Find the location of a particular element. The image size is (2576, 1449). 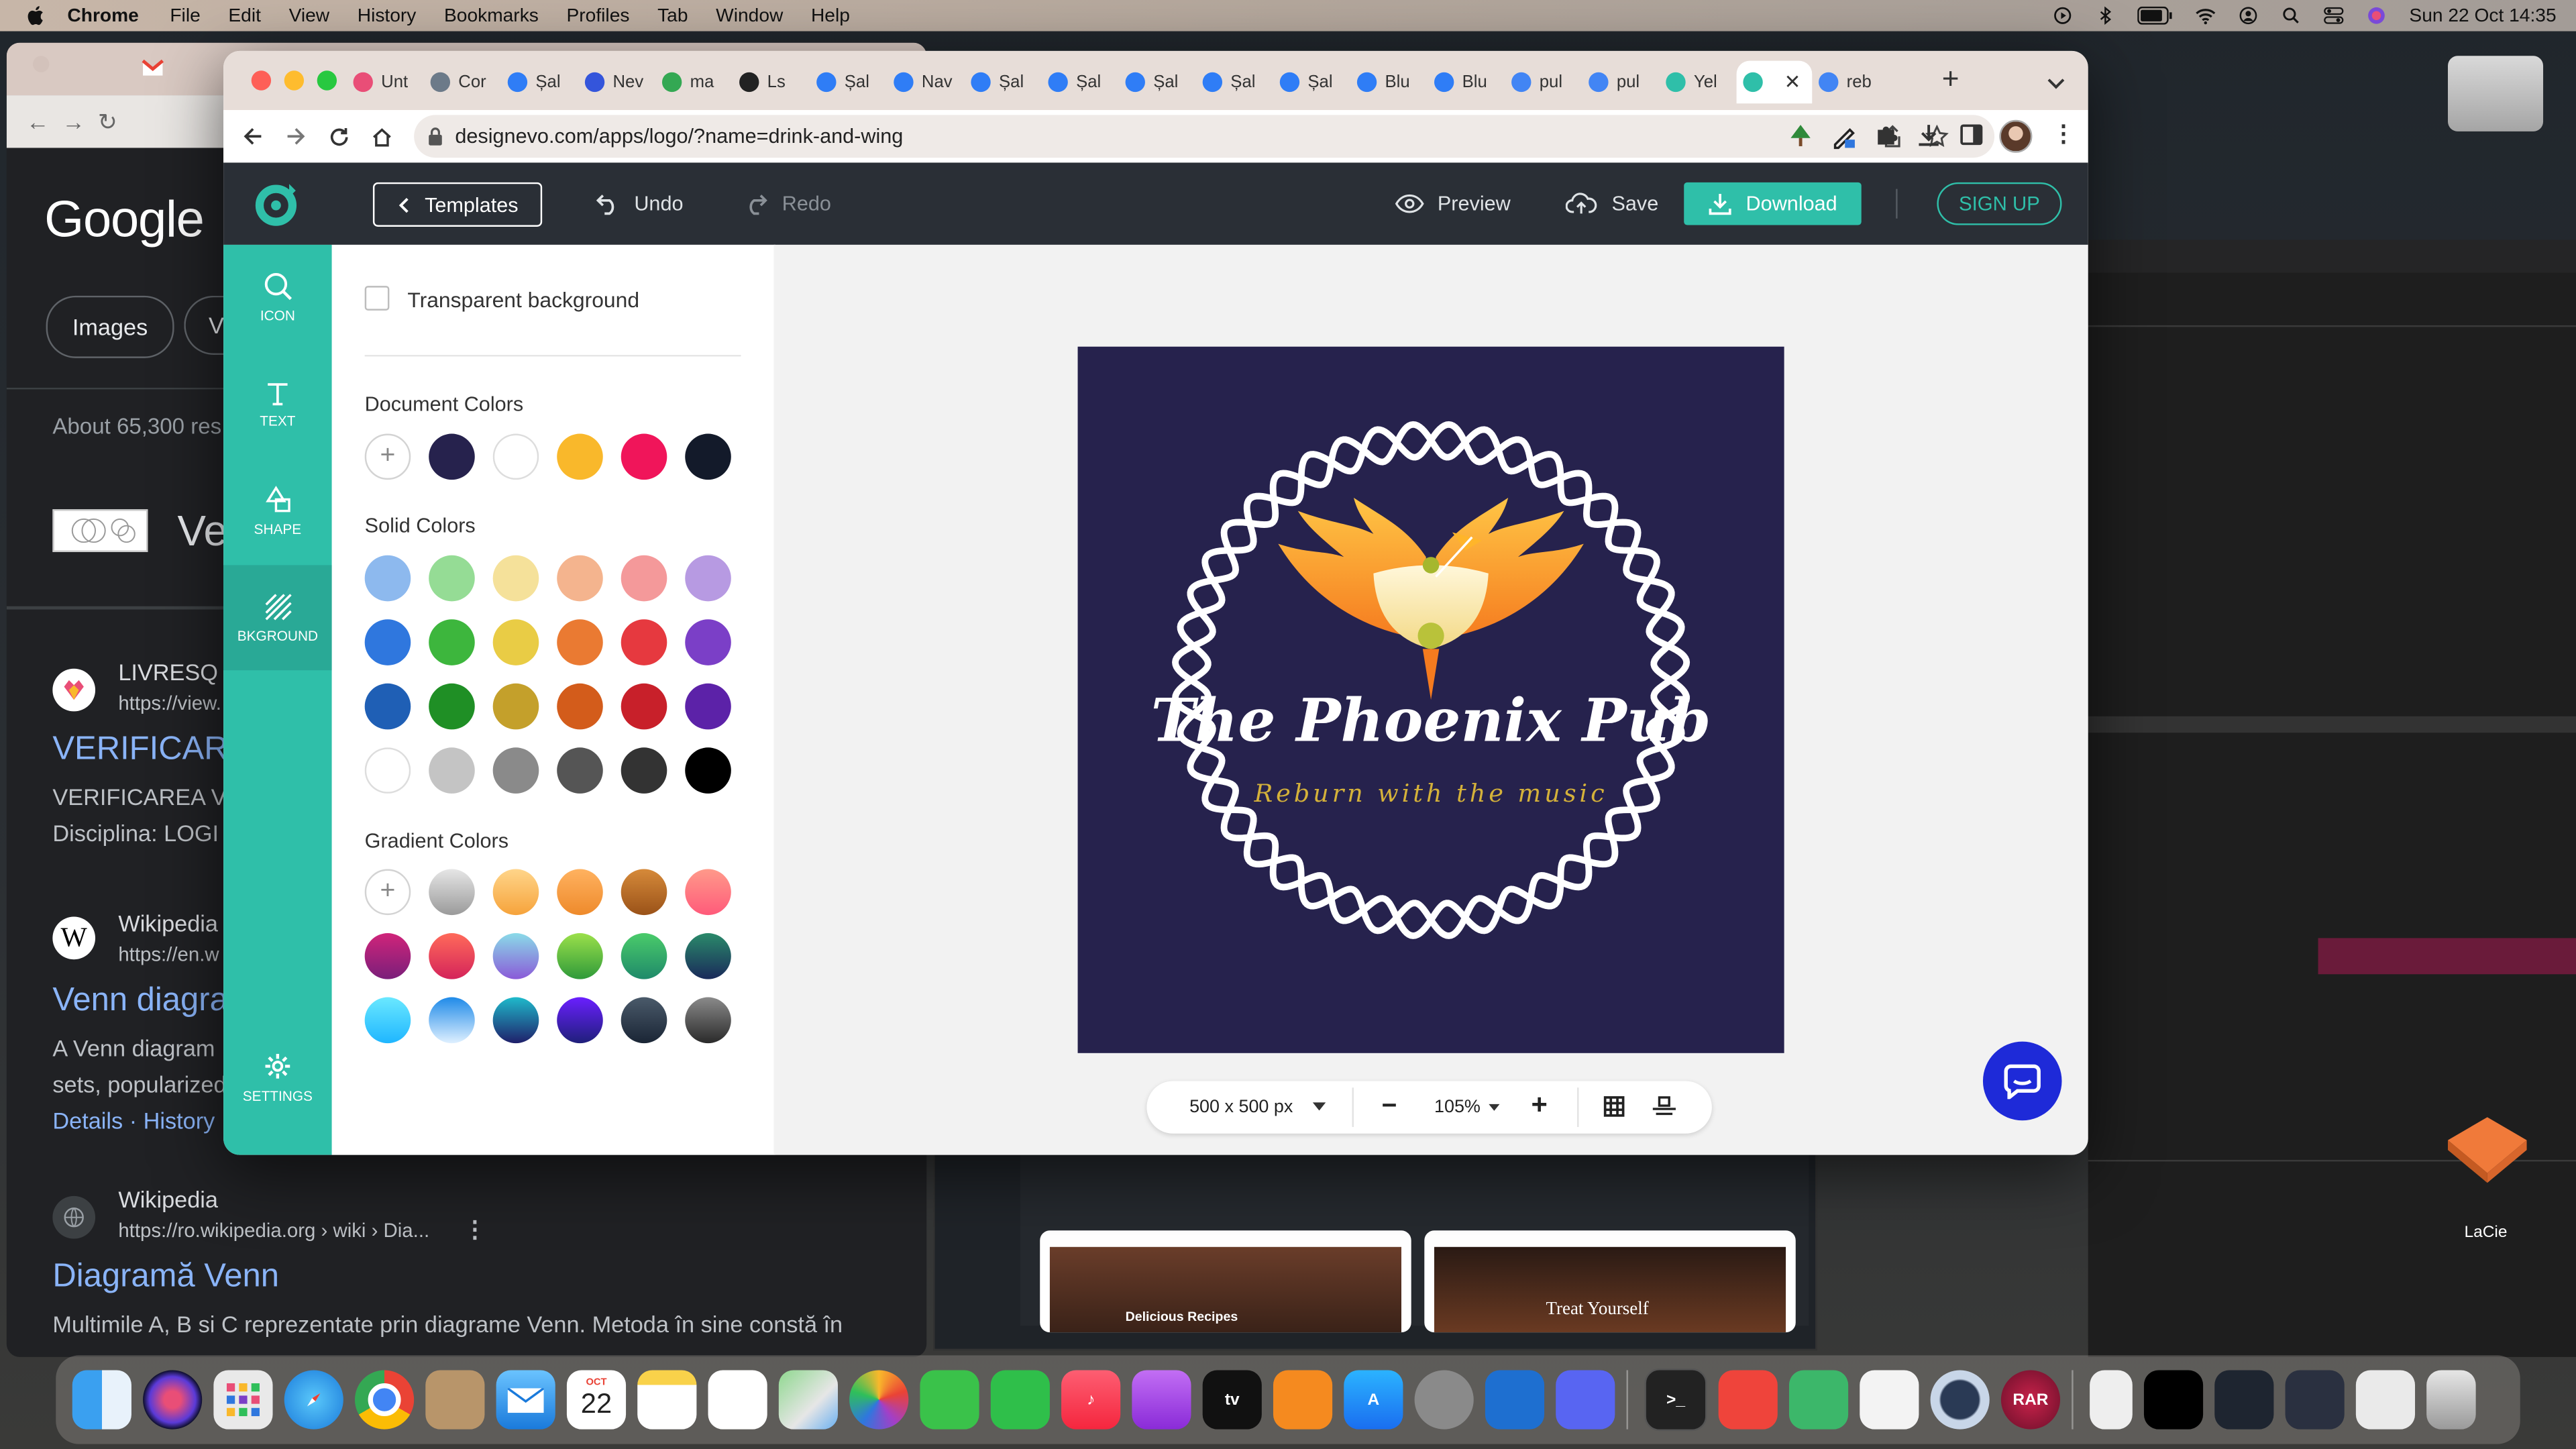

photos-icon is located at coordinates (879, 1400).